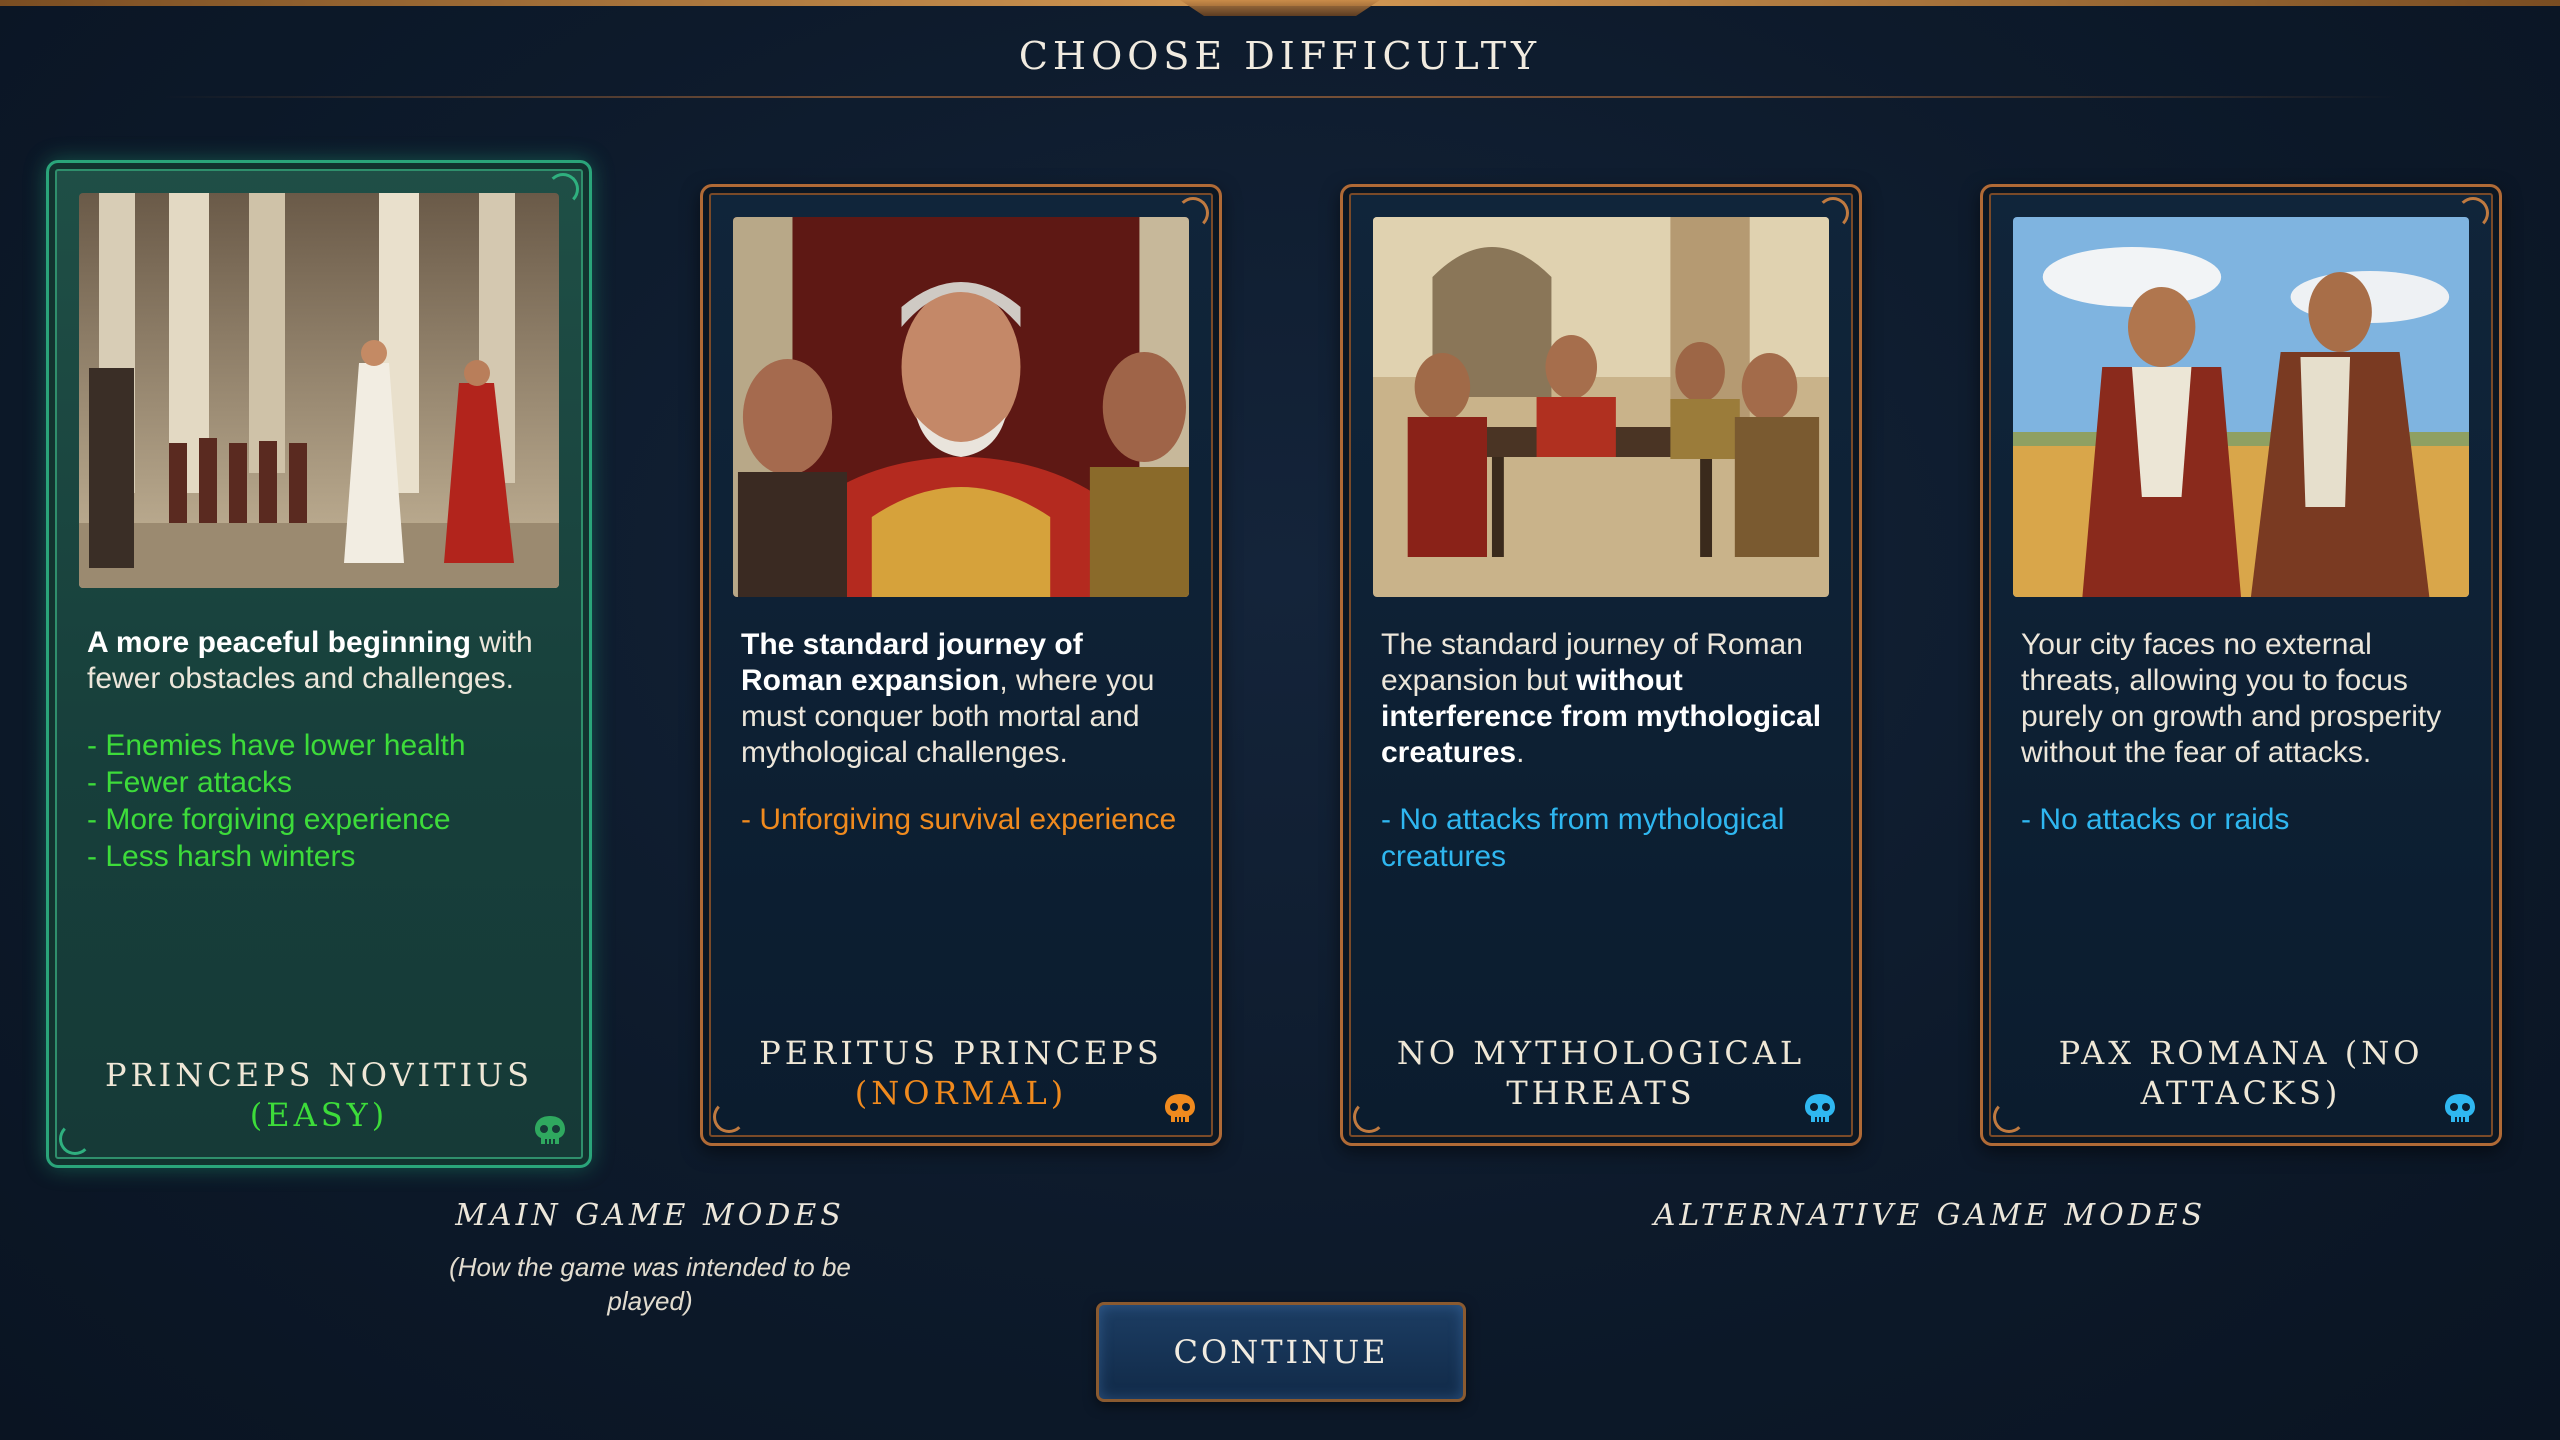 Image resolution: width=2560 pixels, height=1440 pixels. What do you see at coordinates (1583, 838) in the screenshot?
I see `bullet-item: - No attacks from mythological creatures` at bounding box center [1583, 838].